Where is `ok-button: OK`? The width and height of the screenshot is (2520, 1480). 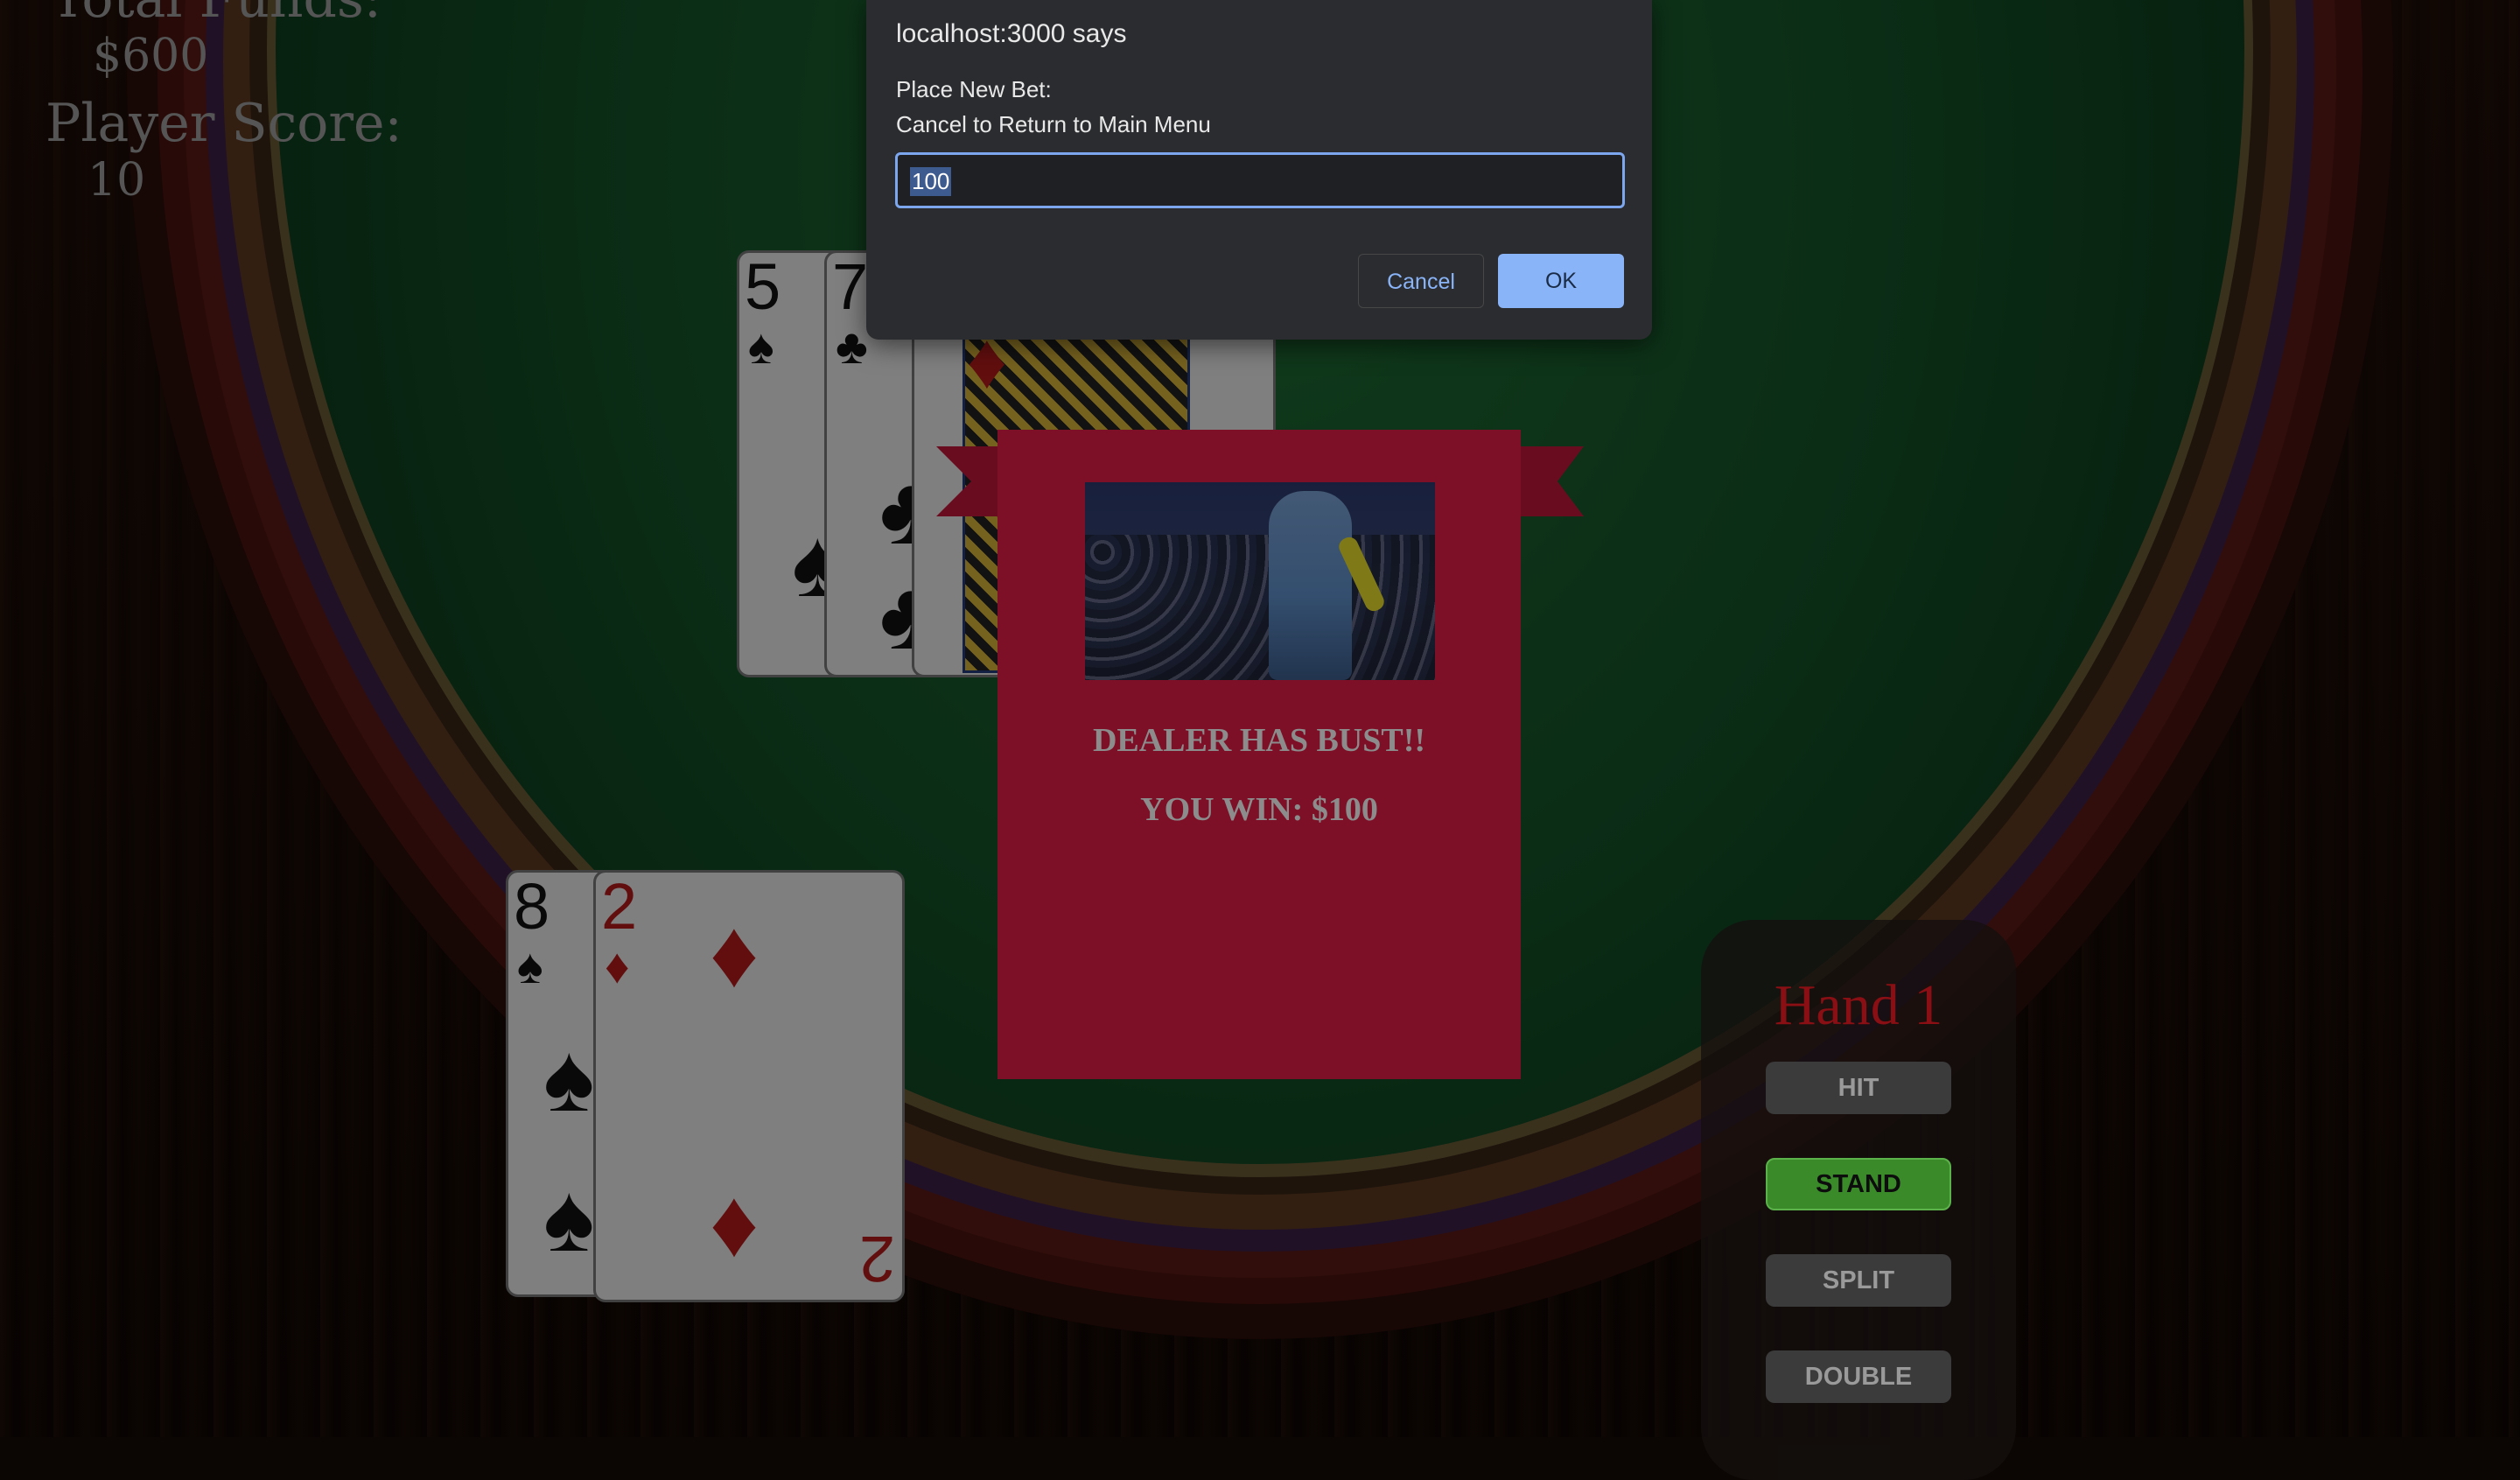
ok-button: OK is located at coordinates (1561, 281).